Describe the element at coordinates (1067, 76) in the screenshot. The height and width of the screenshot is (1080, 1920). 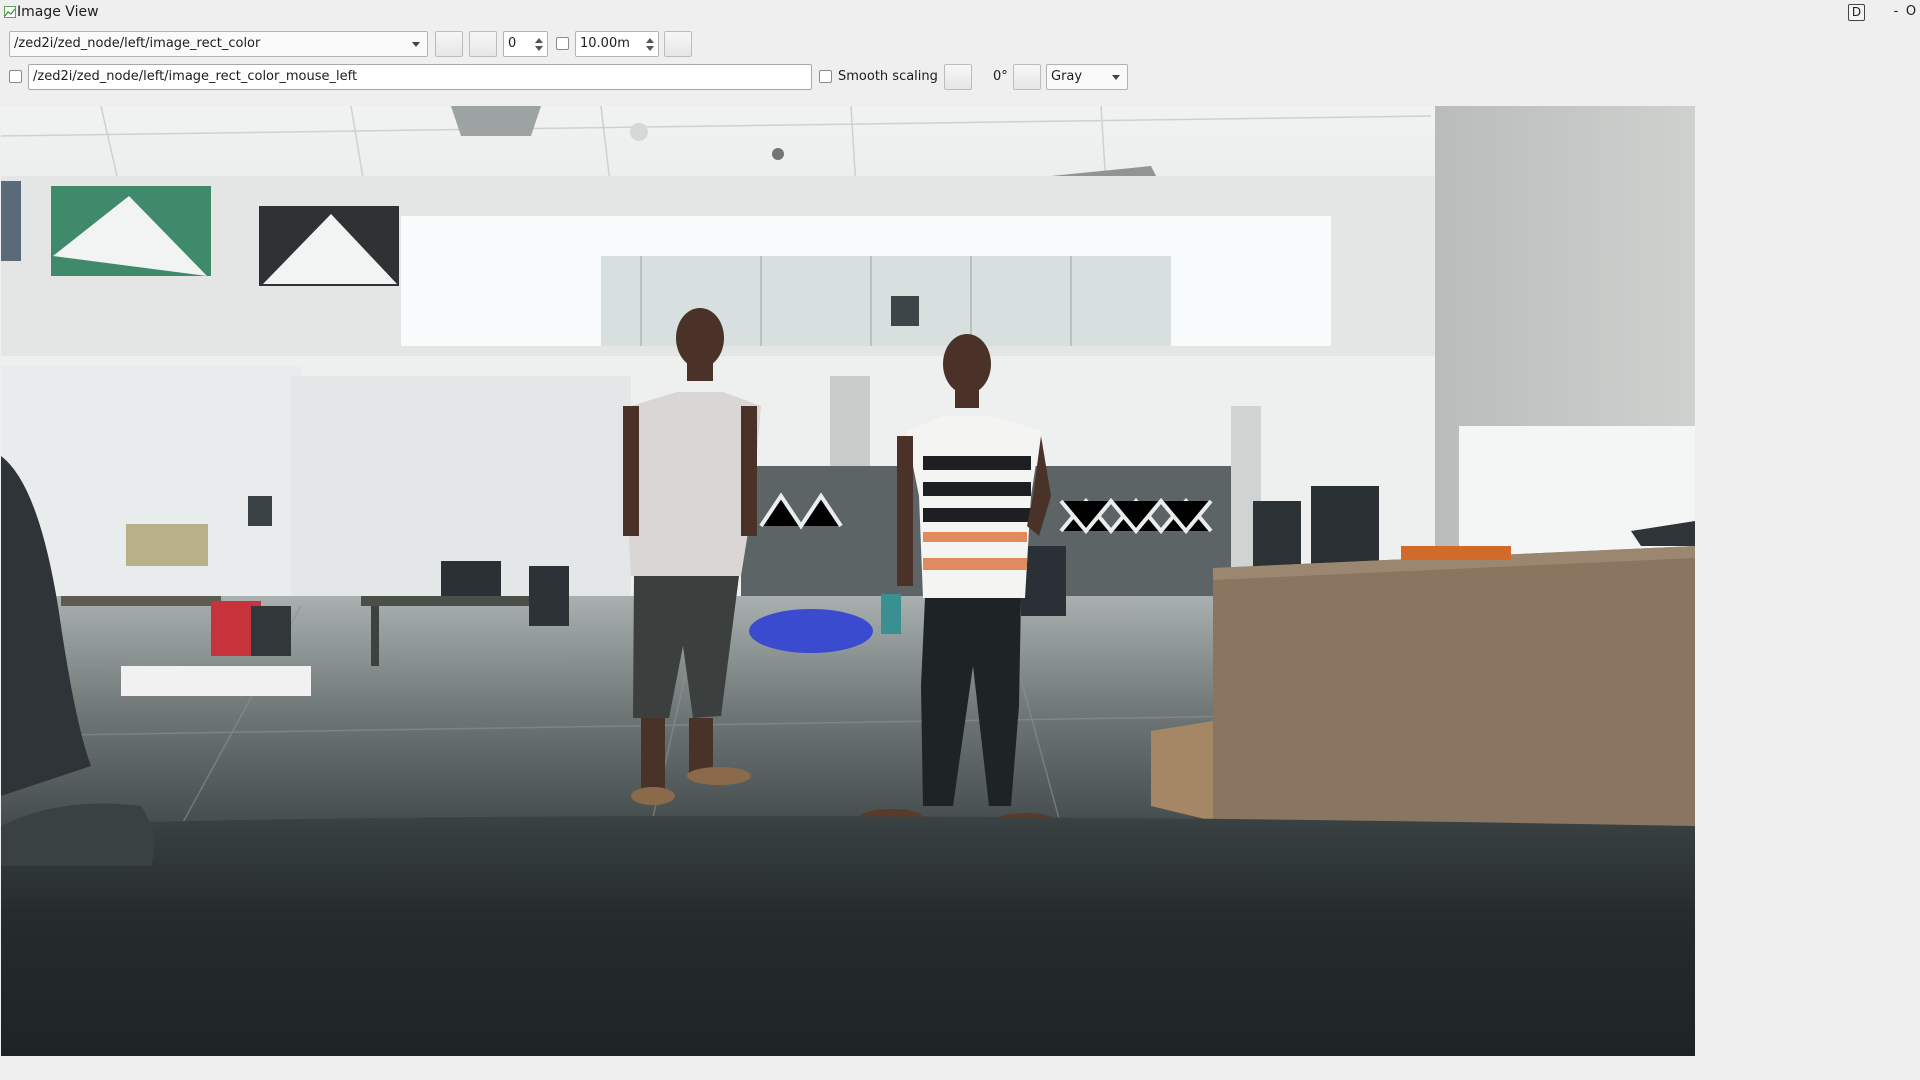
I see `colormap-value: Gray` at that location.